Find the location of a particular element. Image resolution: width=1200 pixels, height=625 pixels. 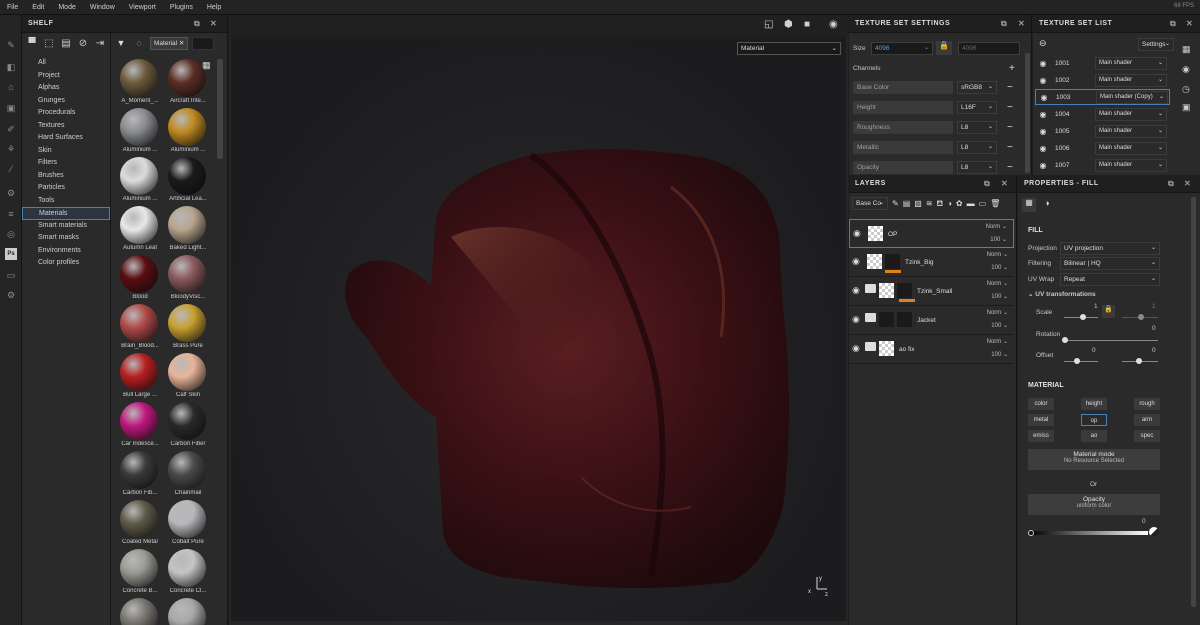

eraser-icon: ◧ is located at coordinates (11, 67).